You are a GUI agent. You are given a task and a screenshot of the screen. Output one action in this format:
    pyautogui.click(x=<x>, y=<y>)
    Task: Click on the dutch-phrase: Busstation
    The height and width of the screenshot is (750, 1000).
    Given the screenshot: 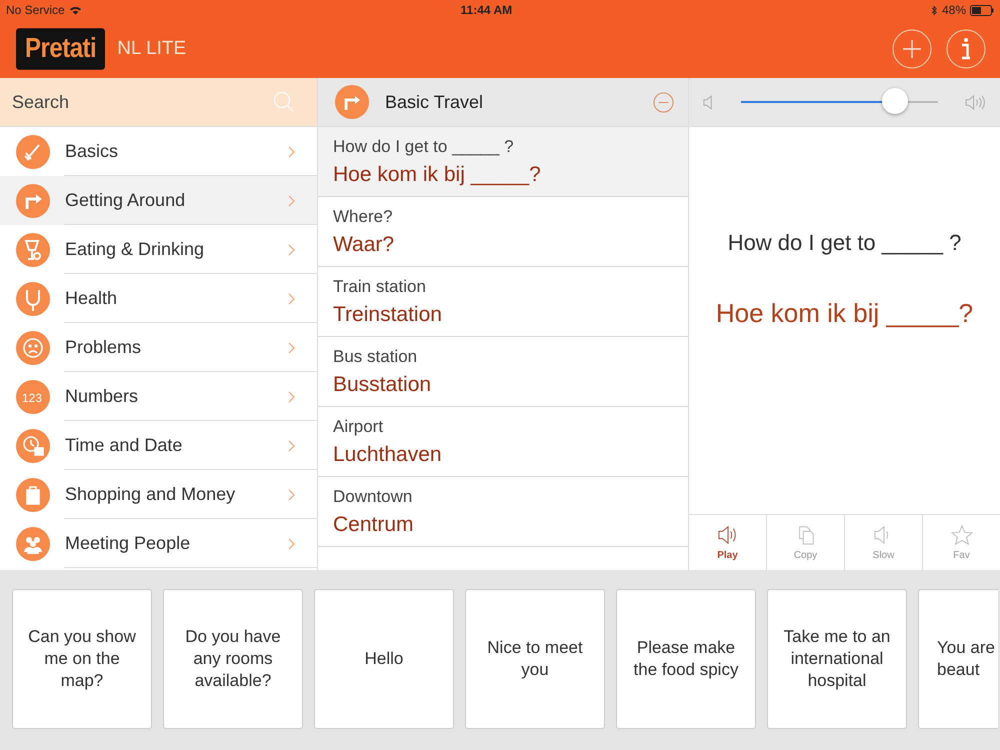 What is the action you would take?
    pyautogui.click(x=382, y=384)
    